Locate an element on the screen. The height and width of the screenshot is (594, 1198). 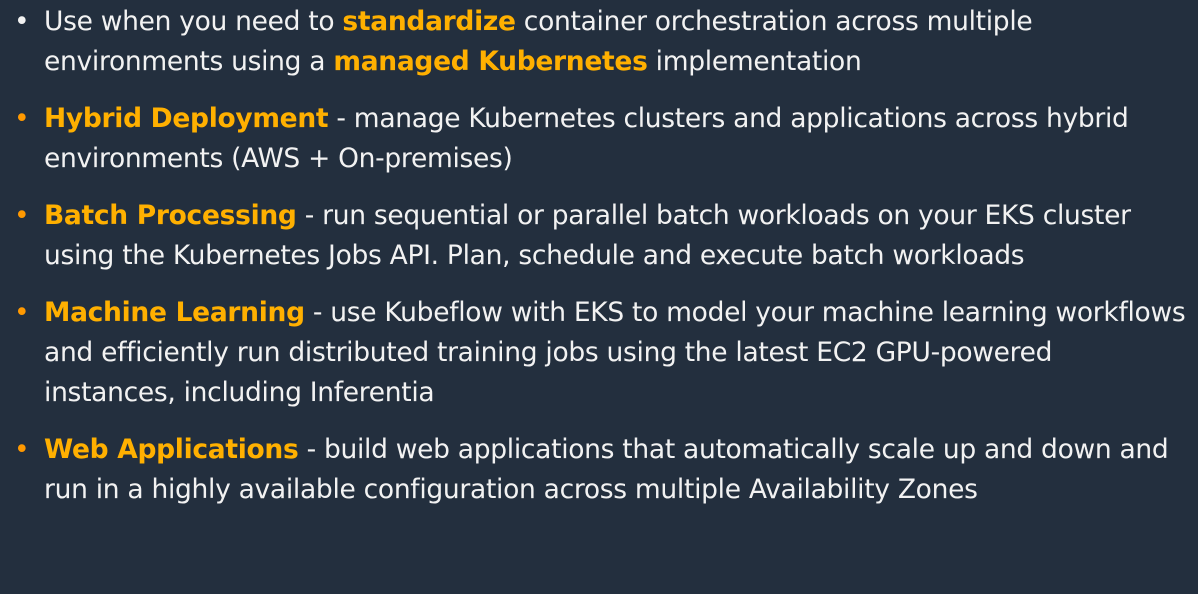
highlight-managed-kubernetes: managed Kubernetes is located at coordinates (490, 61).